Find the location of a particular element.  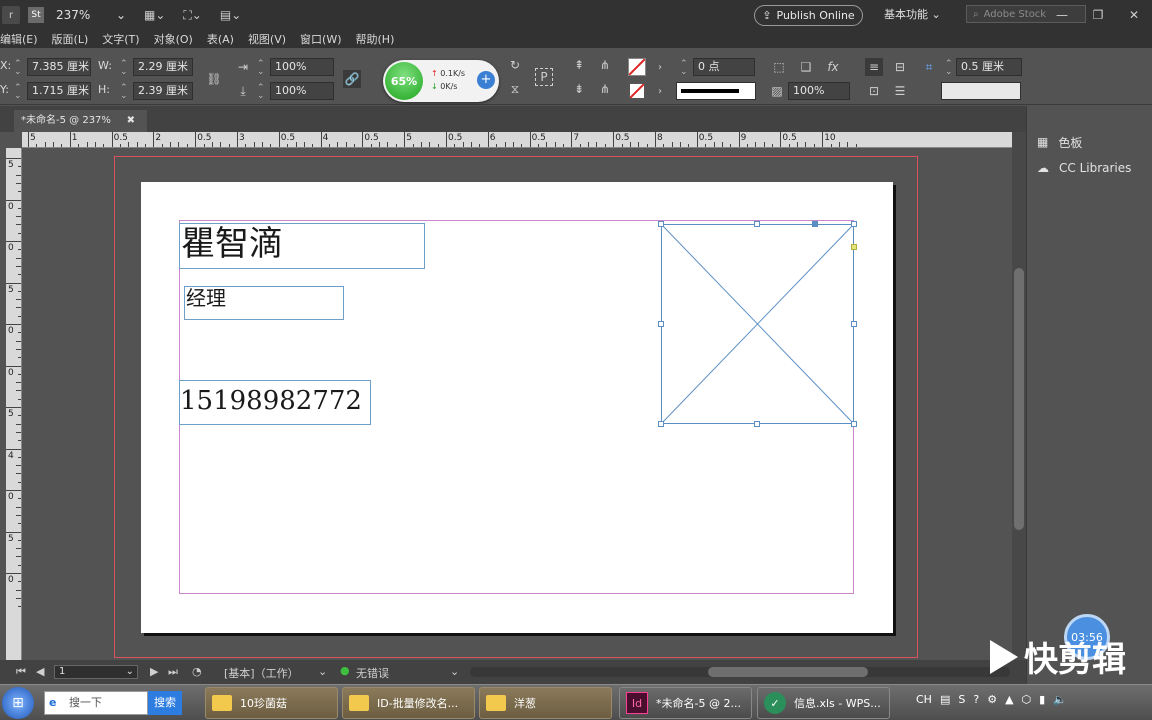

horizontal-scrollbar is located at coordinates (740, 672).